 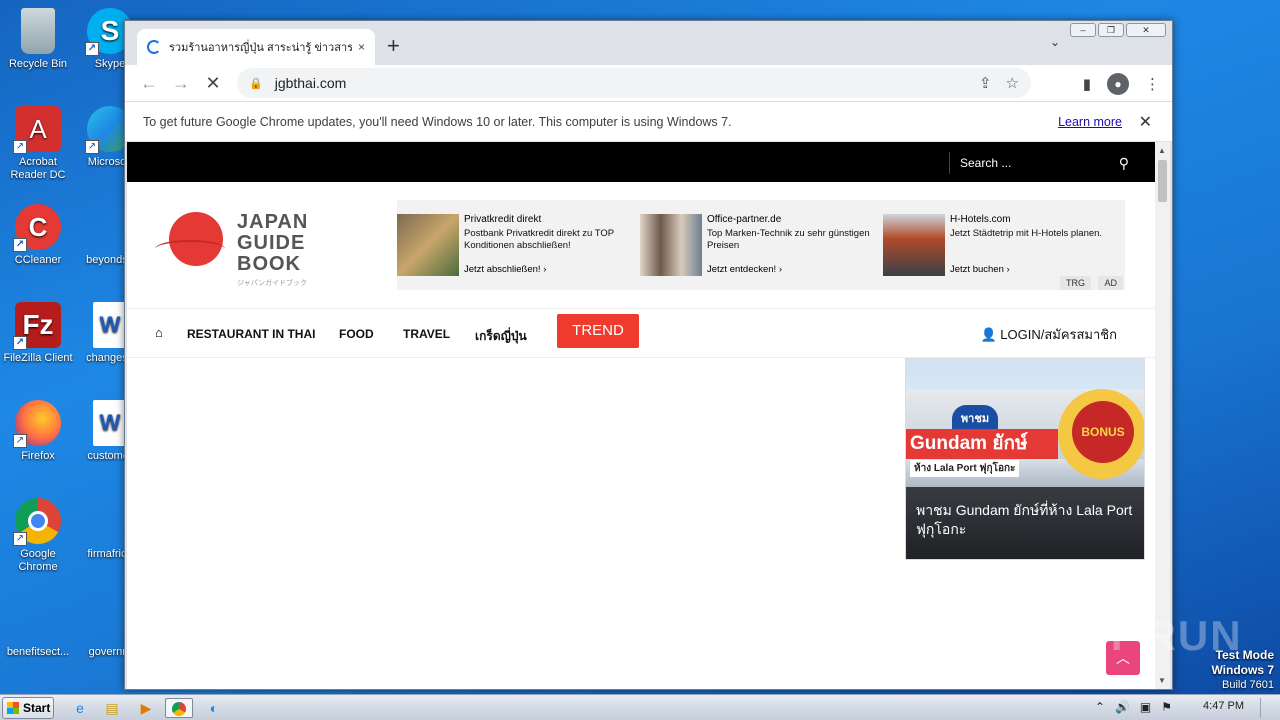 I want to click on ad-cta: Jetzt entdecken! ›, so click(x=744, y=269).